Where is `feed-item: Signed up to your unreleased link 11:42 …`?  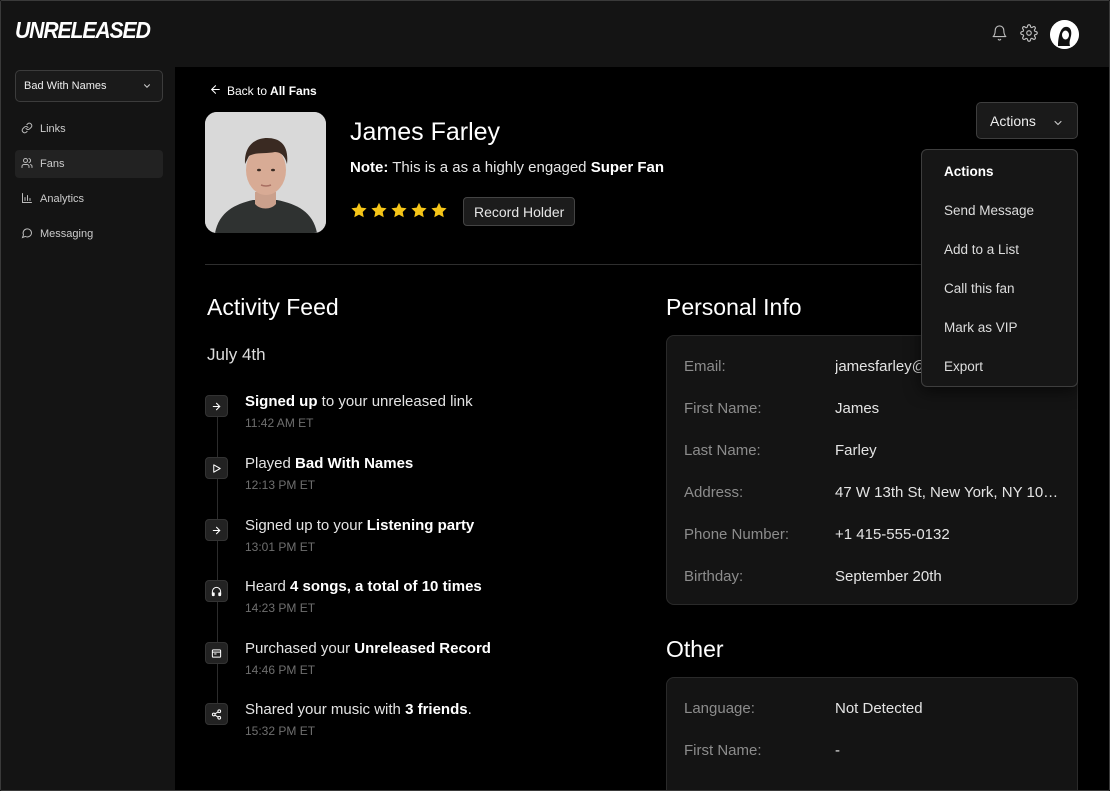
feed-item: Signed up to your unreleased link 11:42 … is located at coordinates (385, 416).